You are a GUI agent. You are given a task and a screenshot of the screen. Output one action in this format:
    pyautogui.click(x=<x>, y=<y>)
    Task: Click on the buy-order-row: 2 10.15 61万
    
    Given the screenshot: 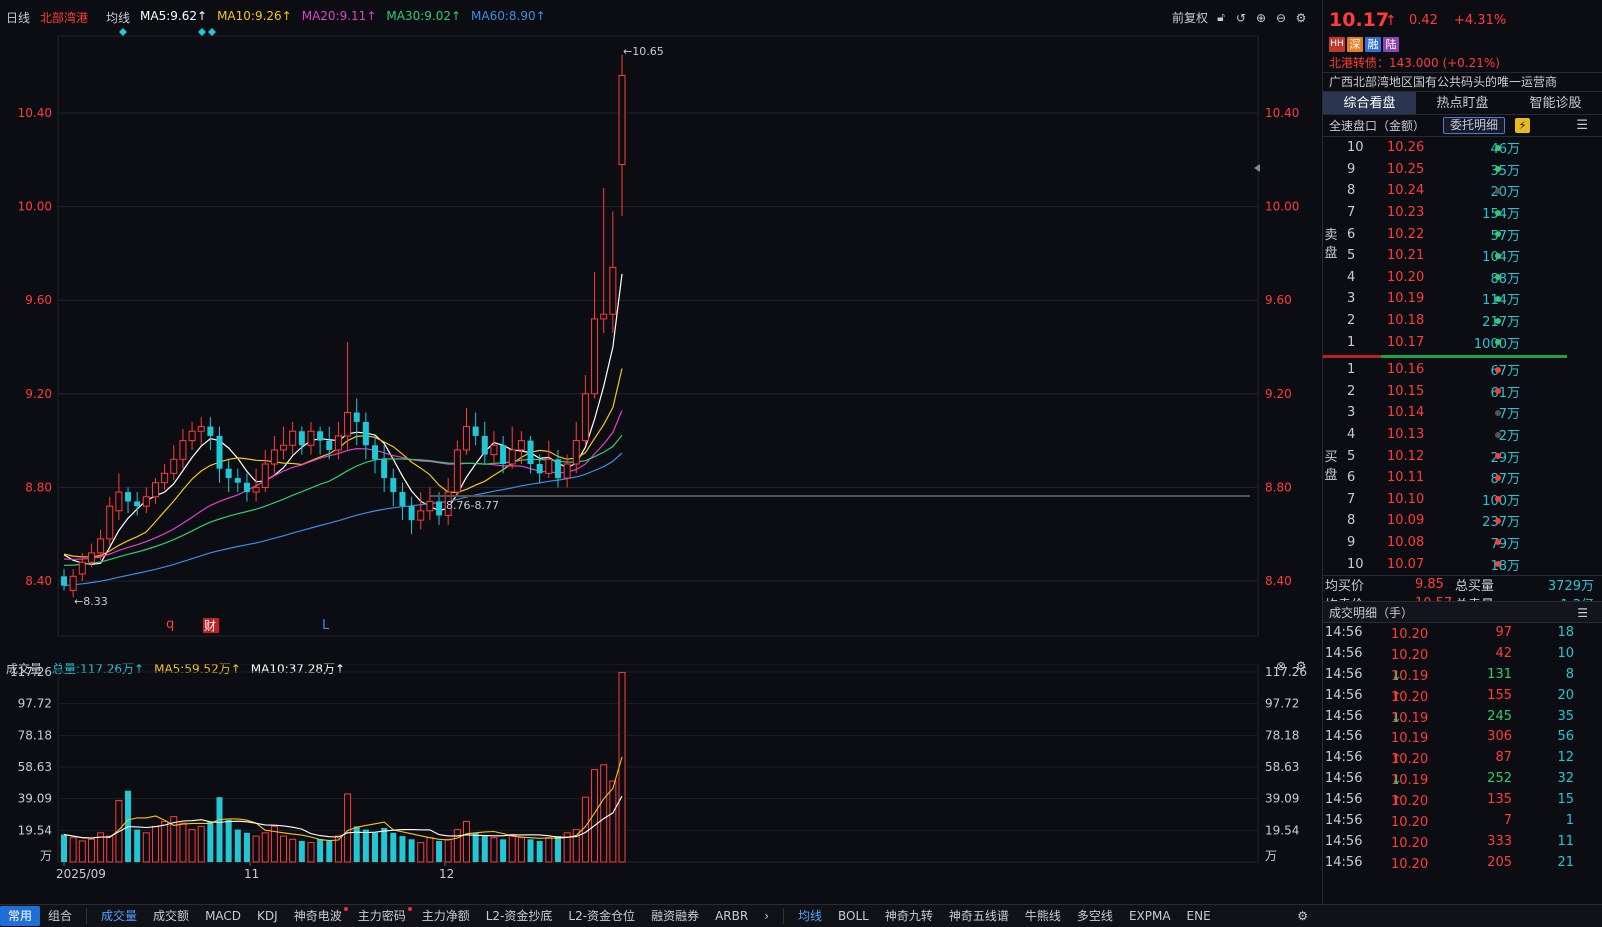 What is the action you would take?
    pyautogui.click(x=1462, y=392)
    